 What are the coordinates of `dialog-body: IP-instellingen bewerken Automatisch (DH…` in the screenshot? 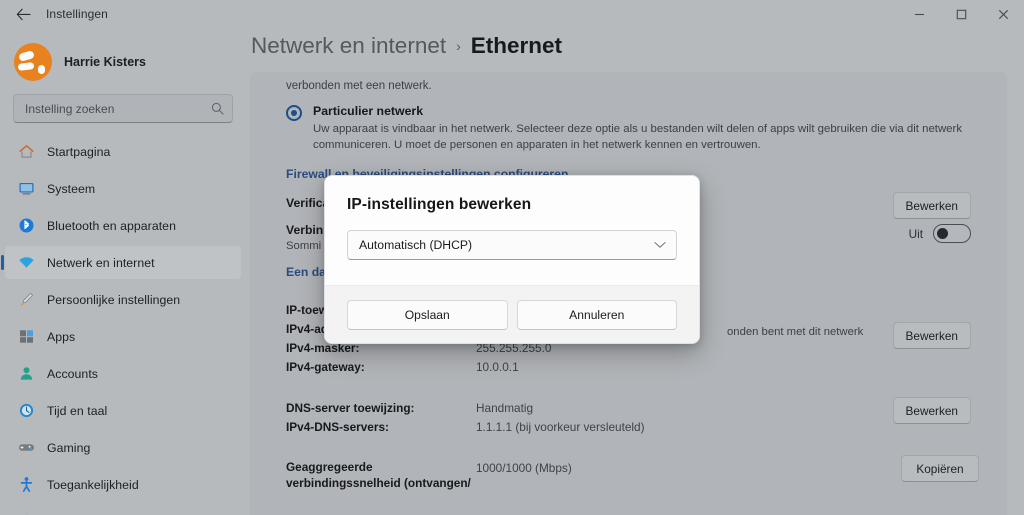 It's located at (512, 230).